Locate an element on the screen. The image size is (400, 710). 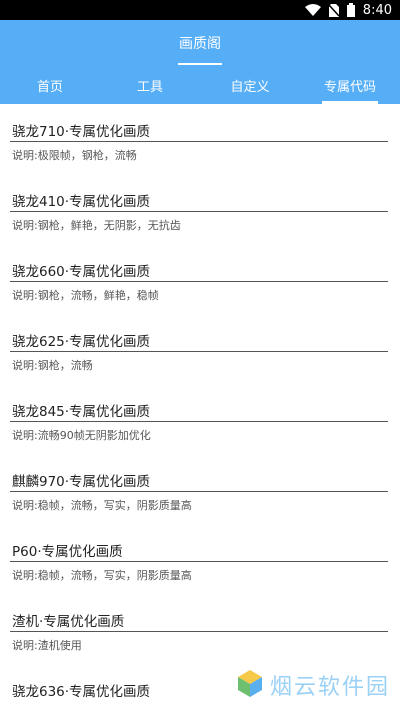
tab-home: 首页 is located at coordinates (50, 85).